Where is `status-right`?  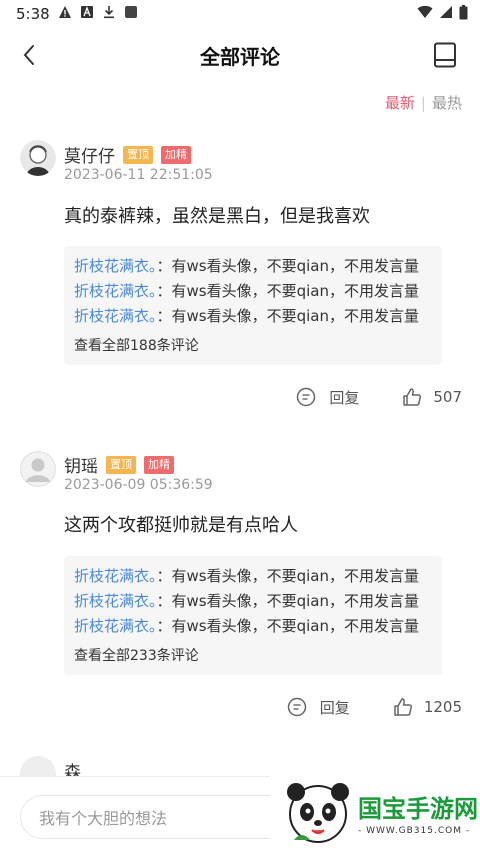
status-right is located at coordinates (442, 14).